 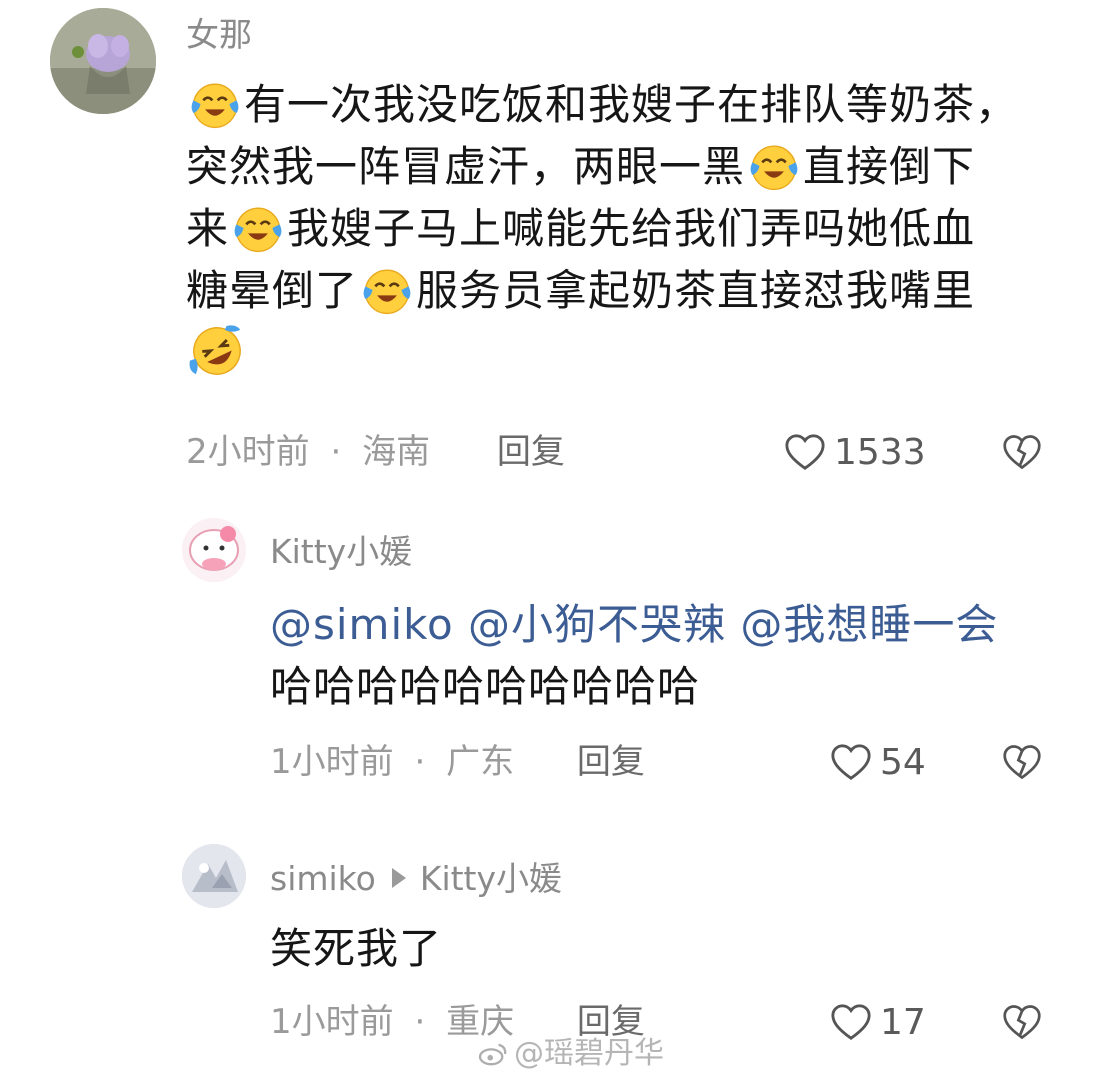 I want to click on text-line: 哈哈哈哈哈哈哈哈哈哈, so click(x=485, y=686).